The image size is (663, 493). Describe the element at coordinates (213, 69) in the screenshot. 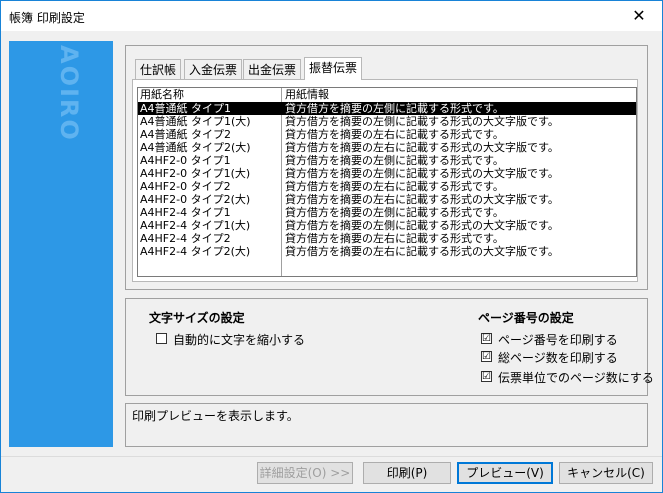

I see `tab-receipt-slip: 入金伝票` at that location.